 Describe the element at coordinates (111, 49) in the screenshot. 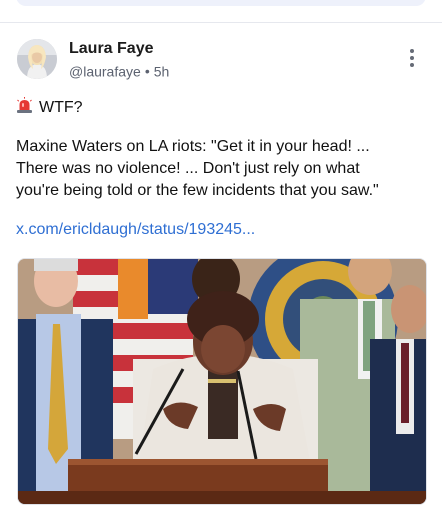

I see `author-name: Laura Faye` at that location.